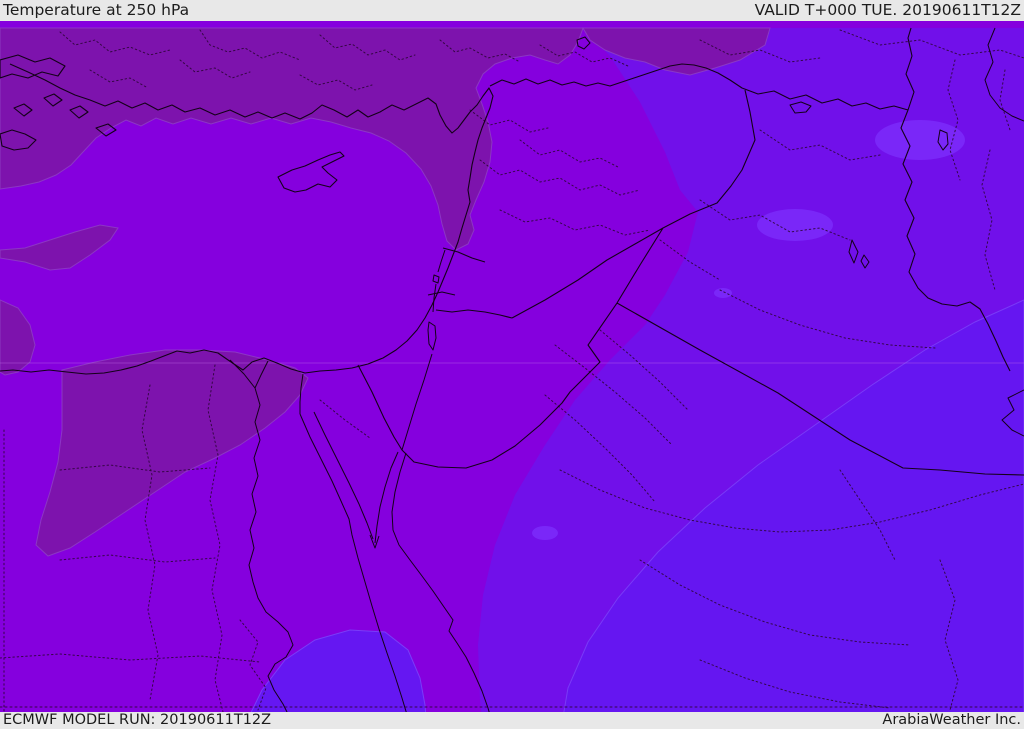  What do you see at coordinates (96, 9) in the screenshot?
I see `map-title: Temperature at 250 hPa` at bounding box center [96, 9].